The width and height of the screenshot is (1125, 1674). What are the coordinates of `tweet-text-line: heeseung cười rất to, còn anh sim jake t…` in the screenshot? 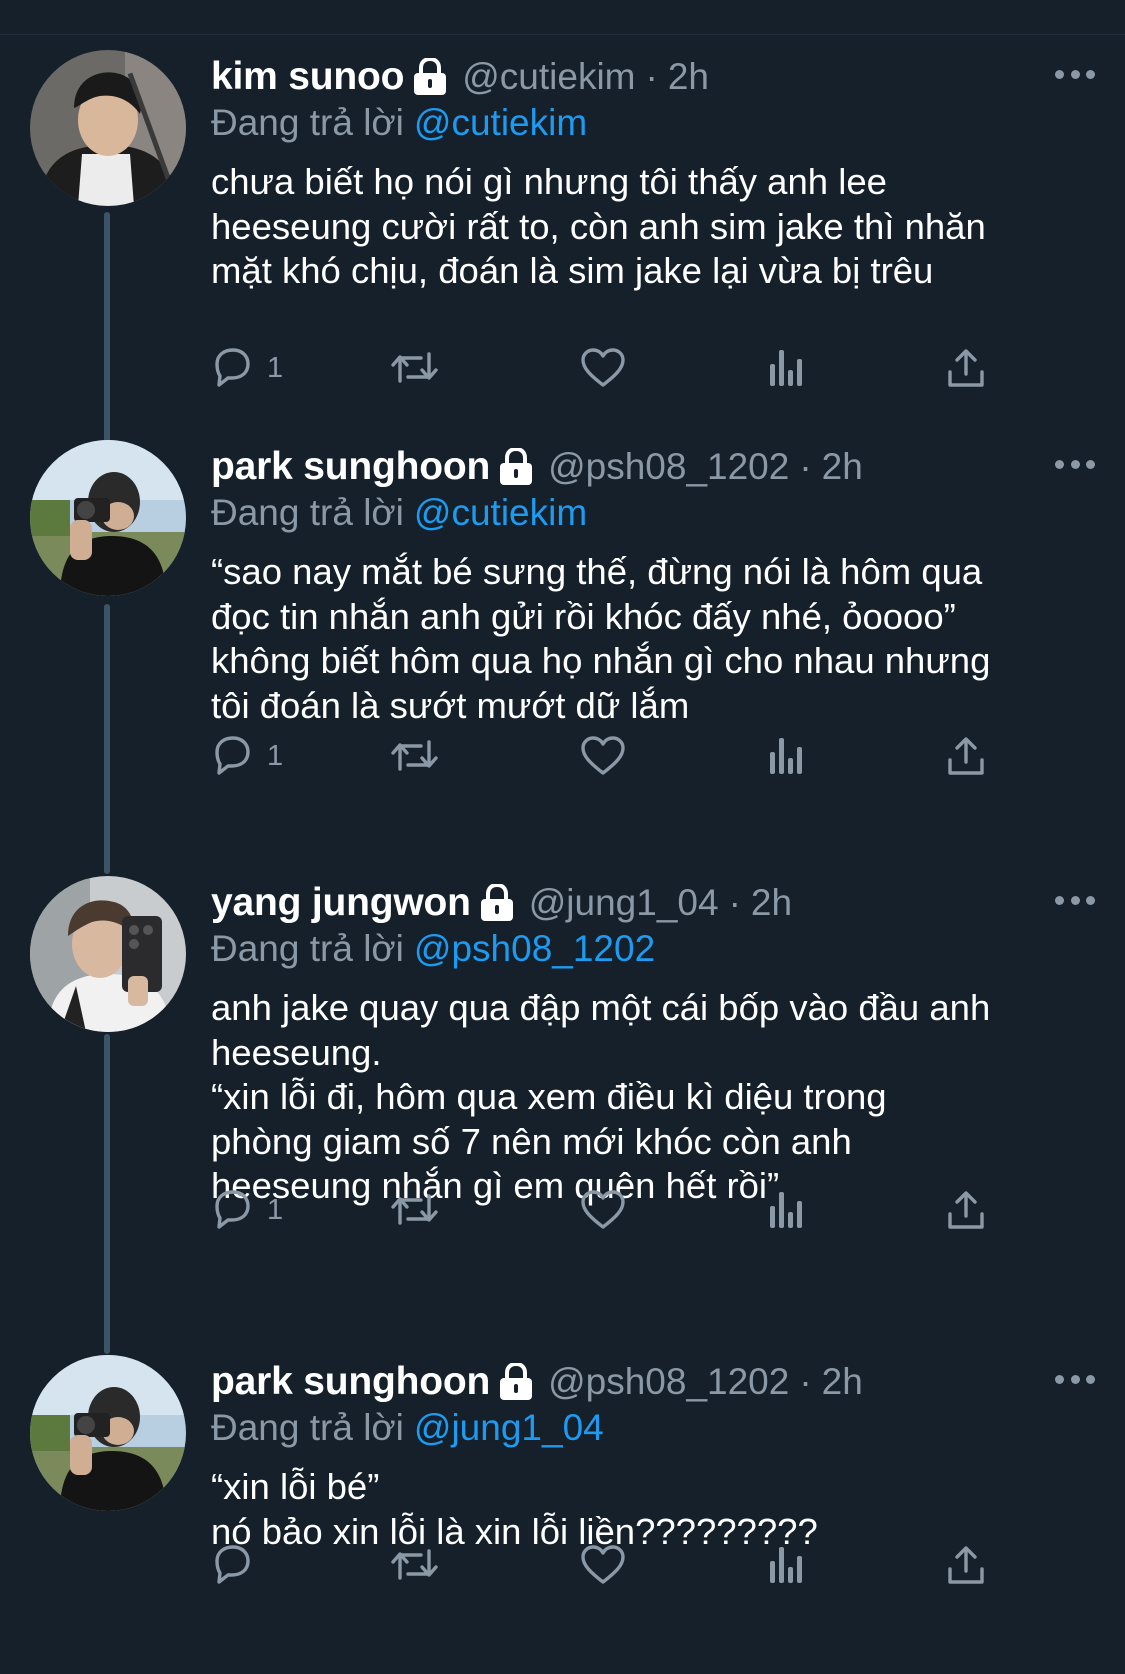 It's located at (598, 226).